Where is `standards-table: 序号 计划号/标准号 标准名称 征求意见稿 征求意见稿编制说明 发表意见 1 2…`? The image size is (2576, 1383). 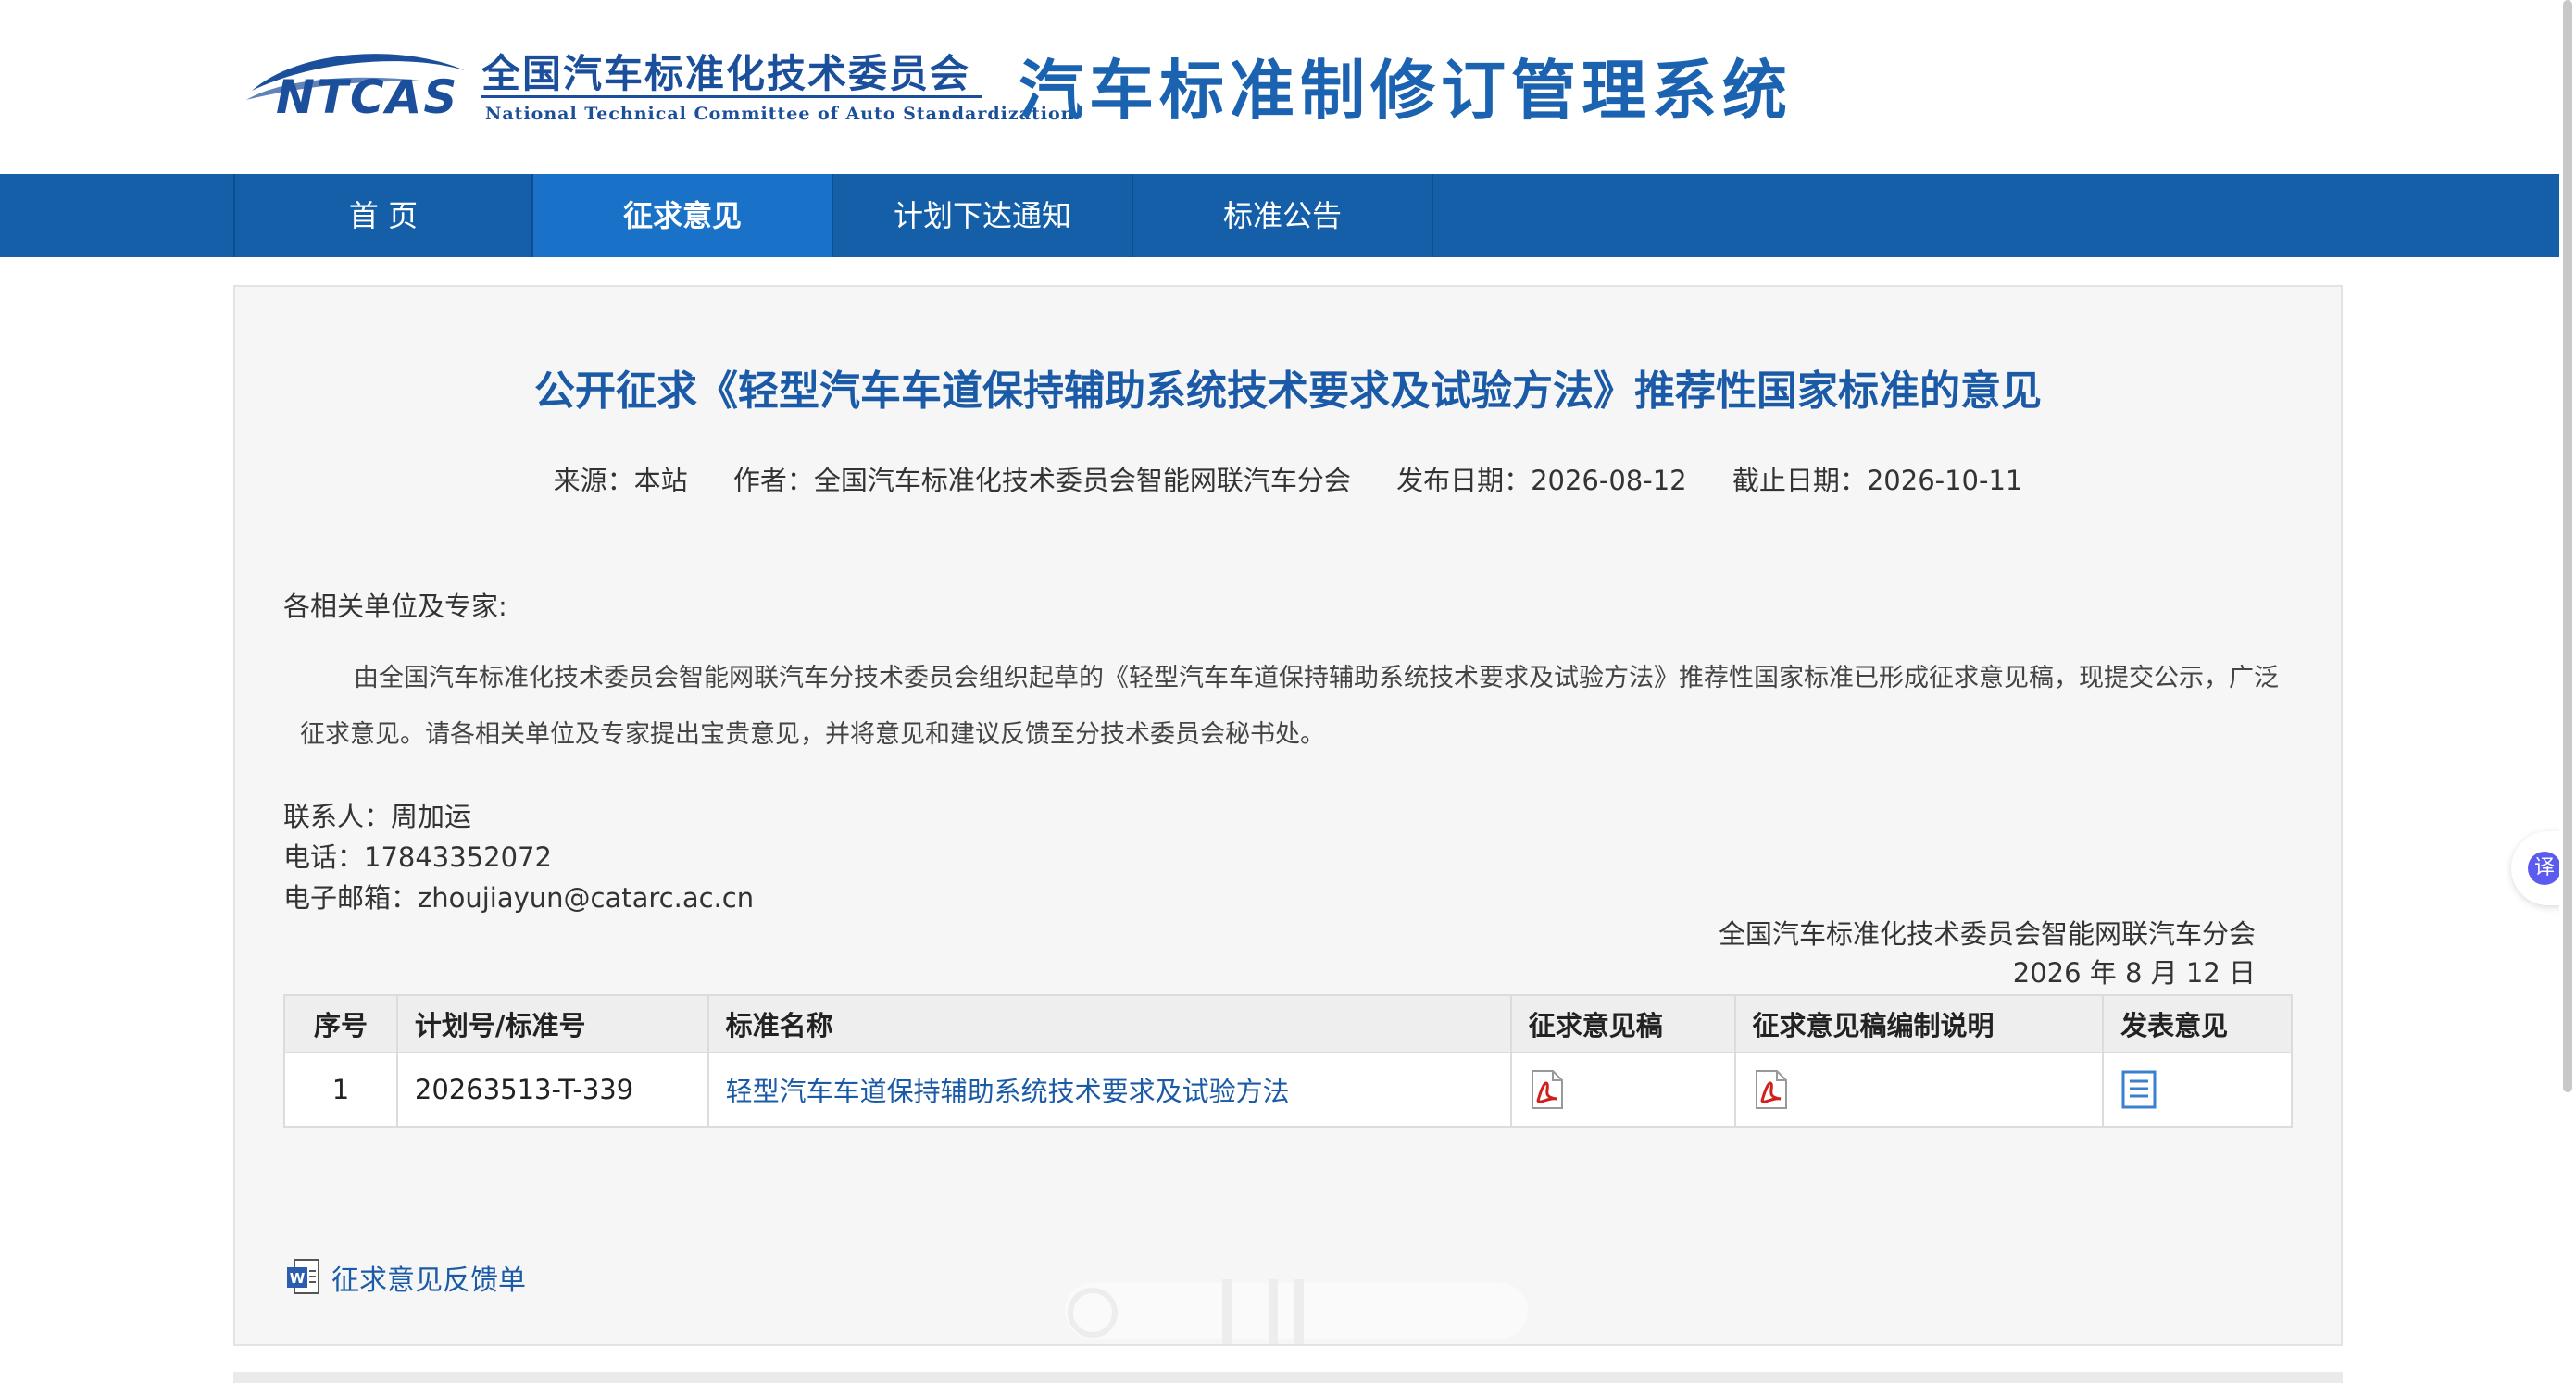
standards-table: 序号 计划号/标准号 标准名称 征求意见稿 征求意见稿编制说明 发表意见 1 2… is located at coordinates (1288, 1061).